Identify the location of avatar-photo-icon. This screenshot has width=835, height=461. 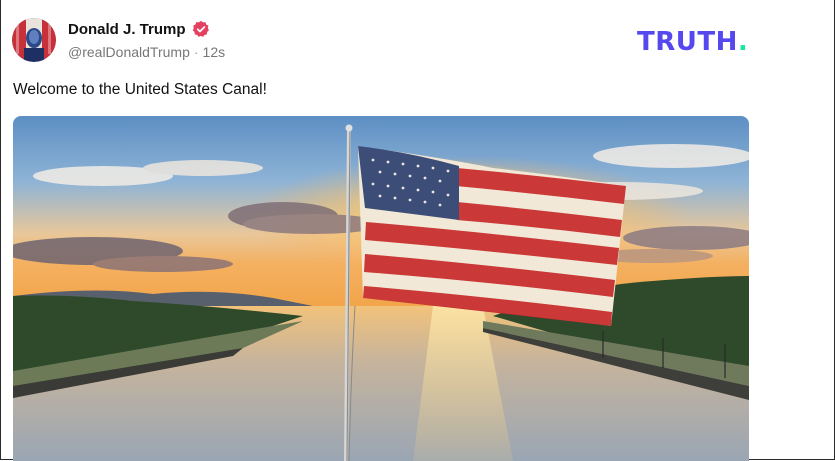
(34, 40).